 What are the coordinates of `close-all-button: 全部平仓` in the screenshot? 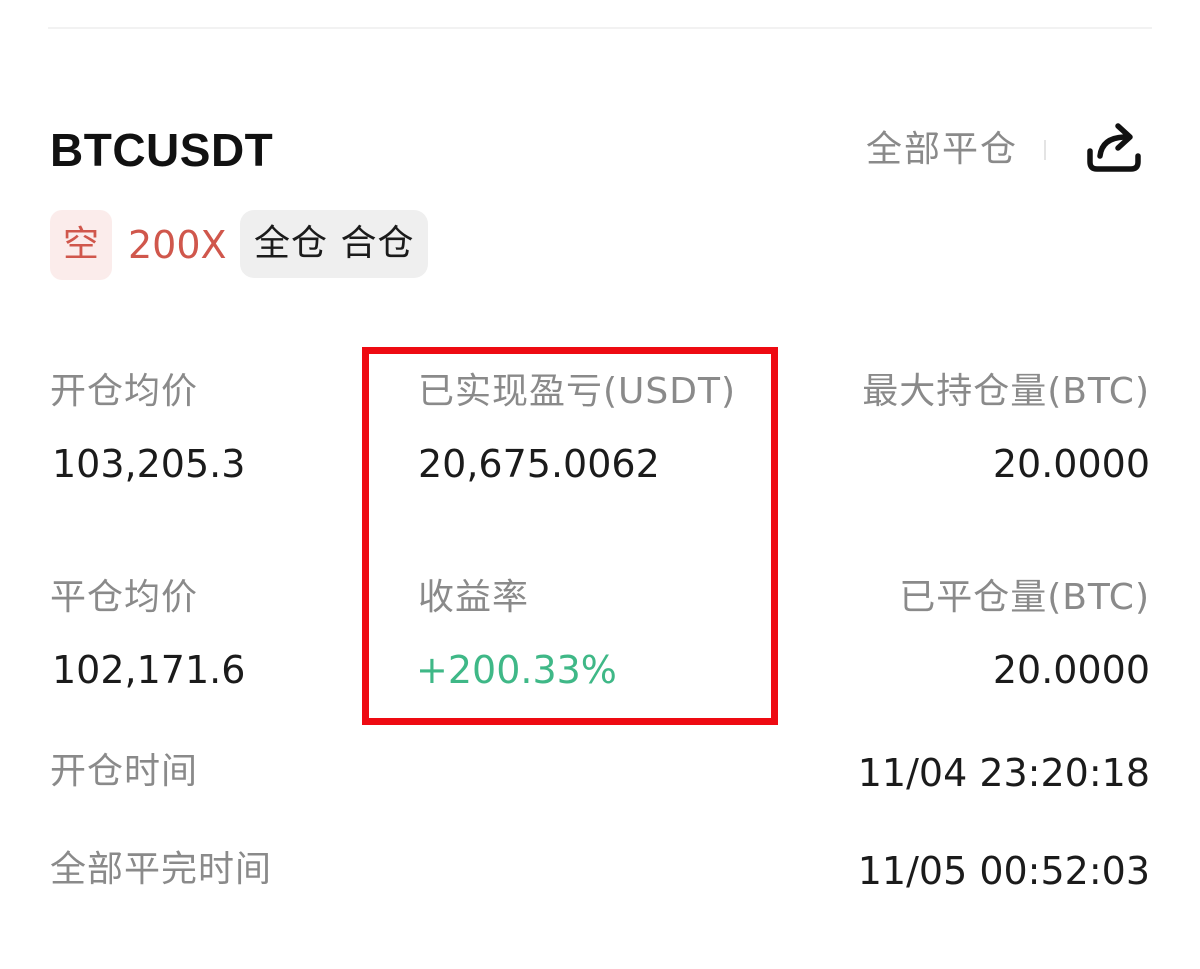 It's located at (942, 150).